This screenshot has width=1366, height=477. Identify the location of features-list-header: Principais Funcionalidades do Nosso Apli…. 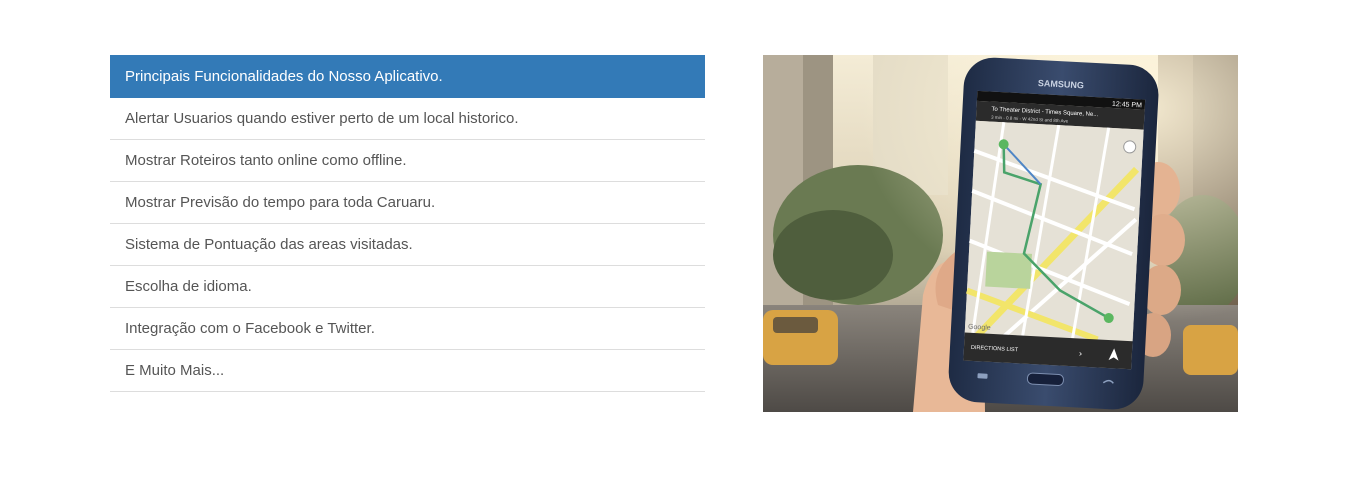
(407, 76).